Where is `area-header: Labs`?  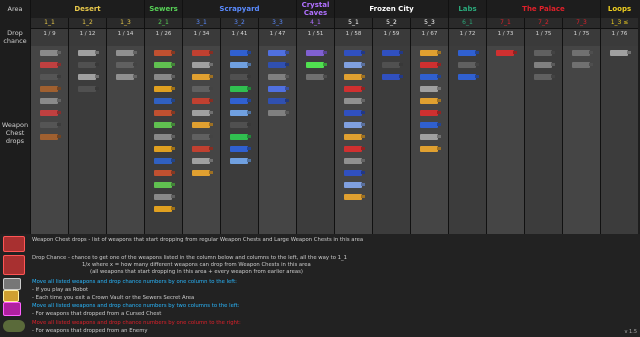 area-header: Labs is located at coordinates (467, 9).